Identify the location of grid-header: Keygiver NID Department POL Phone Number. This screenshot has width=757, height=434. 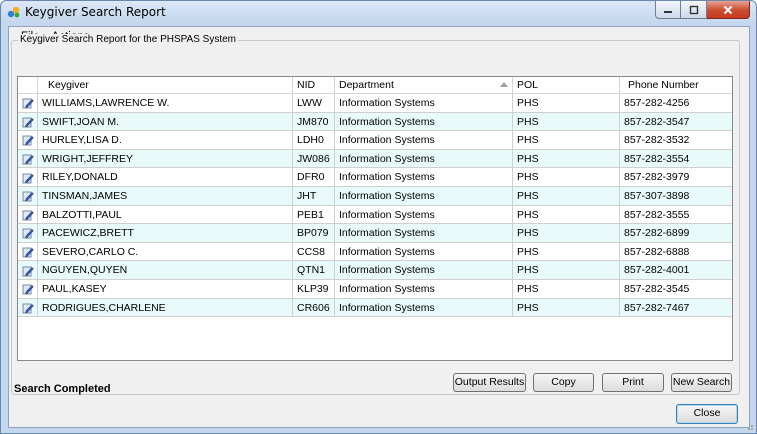
(375, 85).